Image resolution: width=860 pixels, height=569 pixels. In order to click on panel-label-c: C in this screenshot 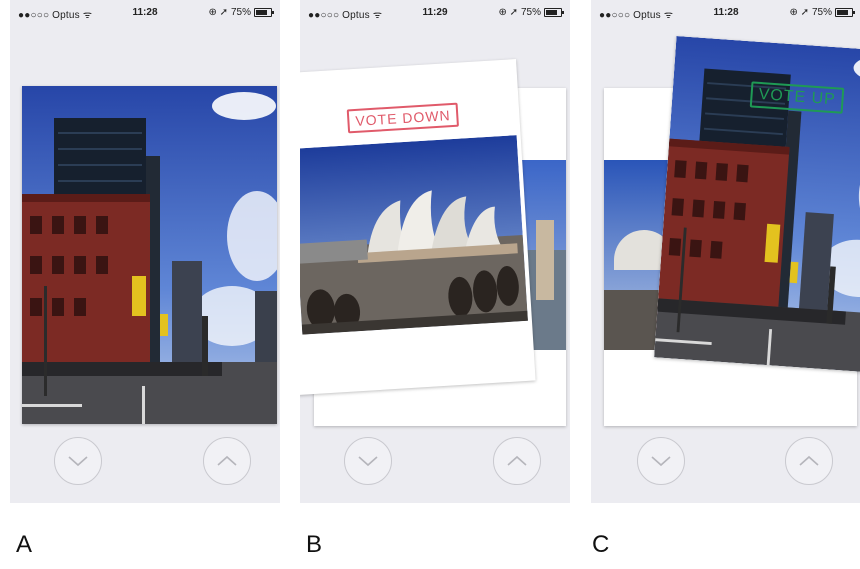, I will do `click(601, 544)`.